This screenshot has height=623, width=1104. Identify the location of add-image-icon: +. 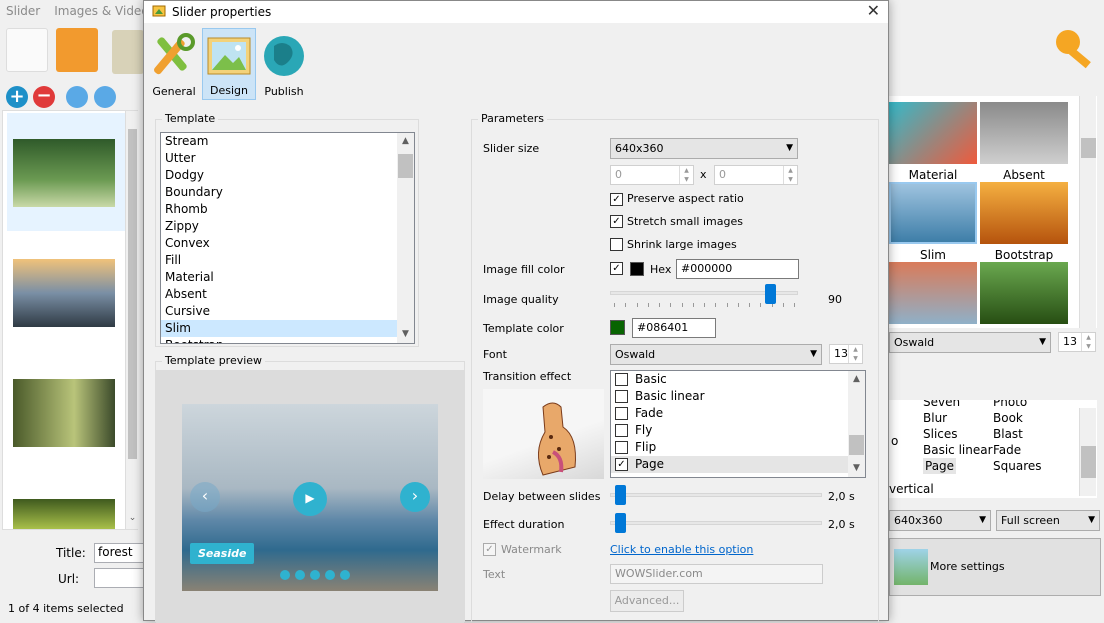
(17, 97).